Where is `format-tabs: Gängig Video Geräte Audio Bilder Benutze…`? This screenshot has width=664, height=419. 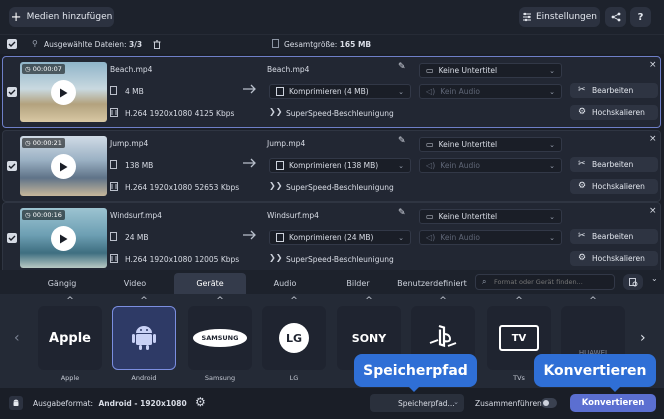 format-tabs: Gängig Video Geräte Audio Bilder Benutze… is located at coordinates (332, 282).